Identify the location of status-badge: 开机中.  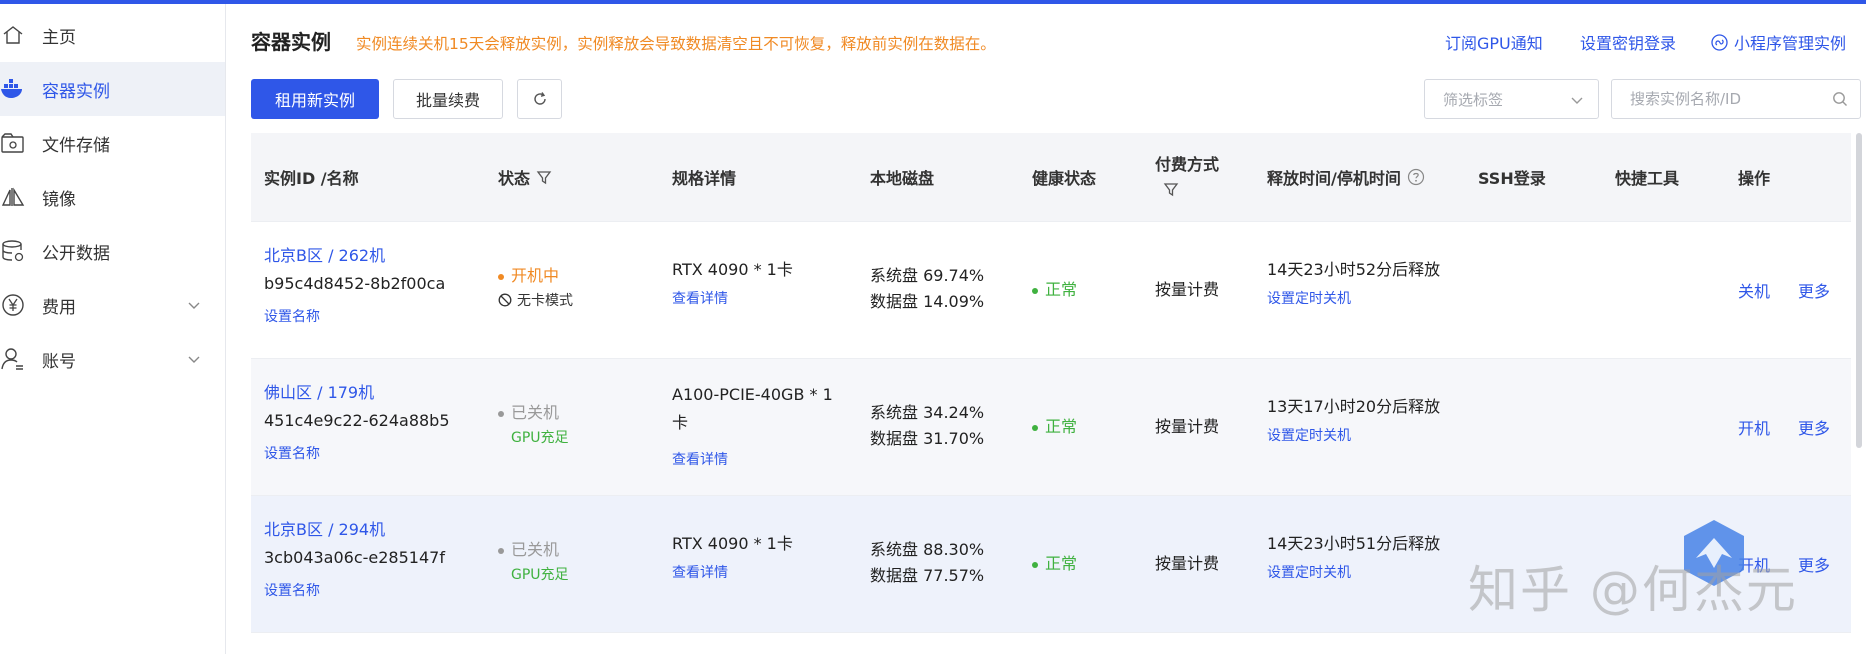
(528, 274).